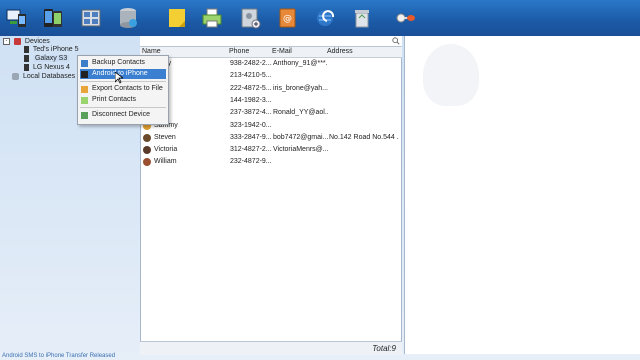 Image resolution: width=640 pixels, height=360 pixels. I want to click on phones-icon, so click(53, 18).